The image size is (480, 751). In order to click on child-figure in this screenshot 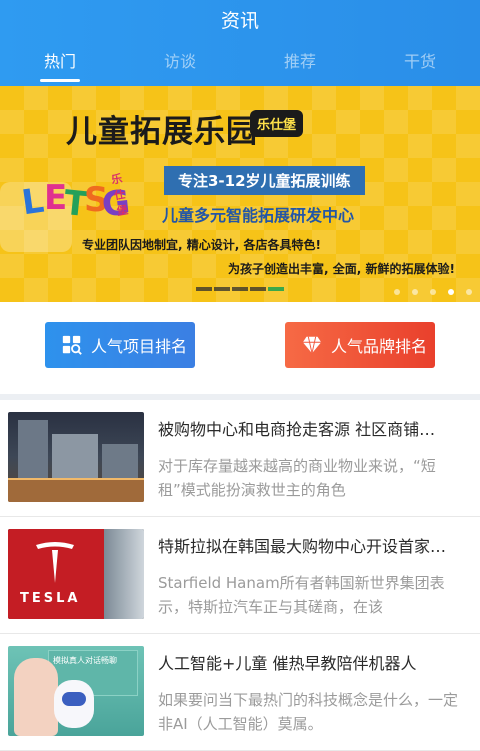, I will do `click(36, 697)`.